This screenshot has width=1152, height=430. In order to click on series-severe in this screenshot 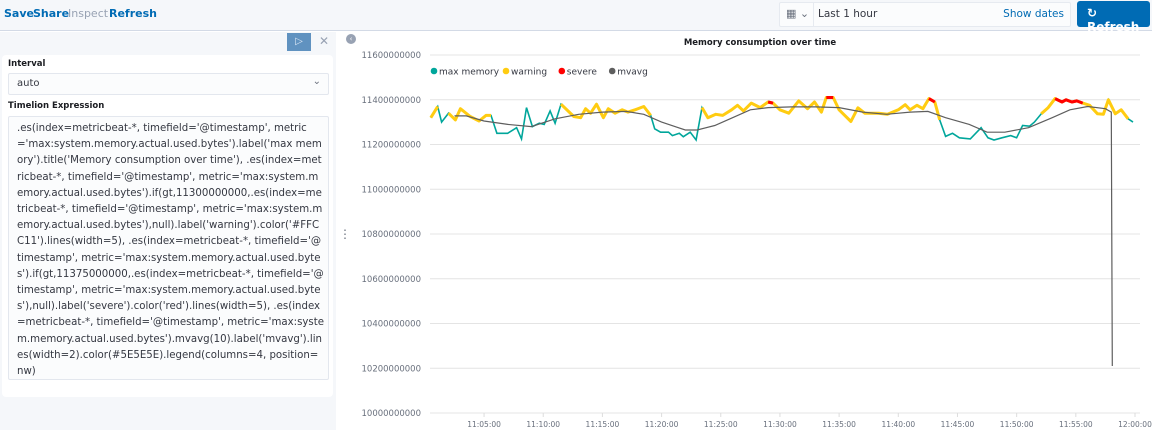, I will do `click(938, 101)`.